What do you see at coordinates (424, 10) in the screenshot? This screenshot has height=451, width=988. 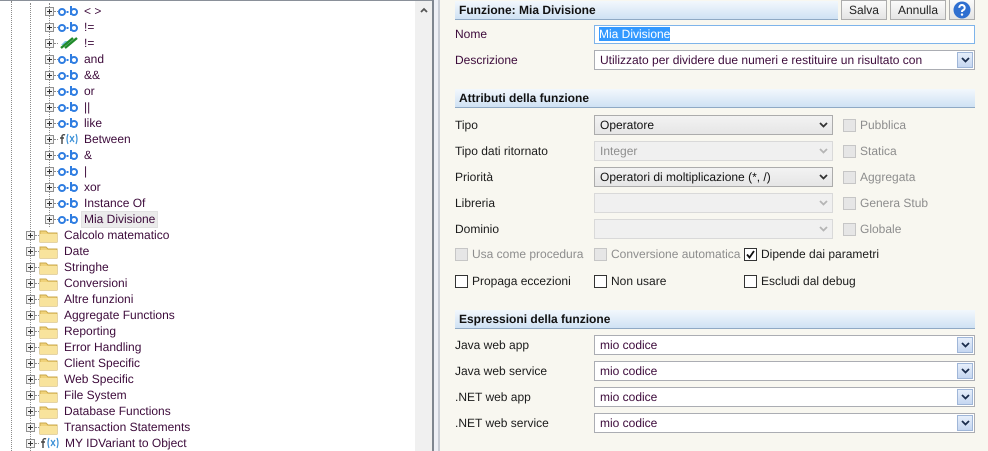 I see `scroll-up-icon` at bounding box center [424, 10].